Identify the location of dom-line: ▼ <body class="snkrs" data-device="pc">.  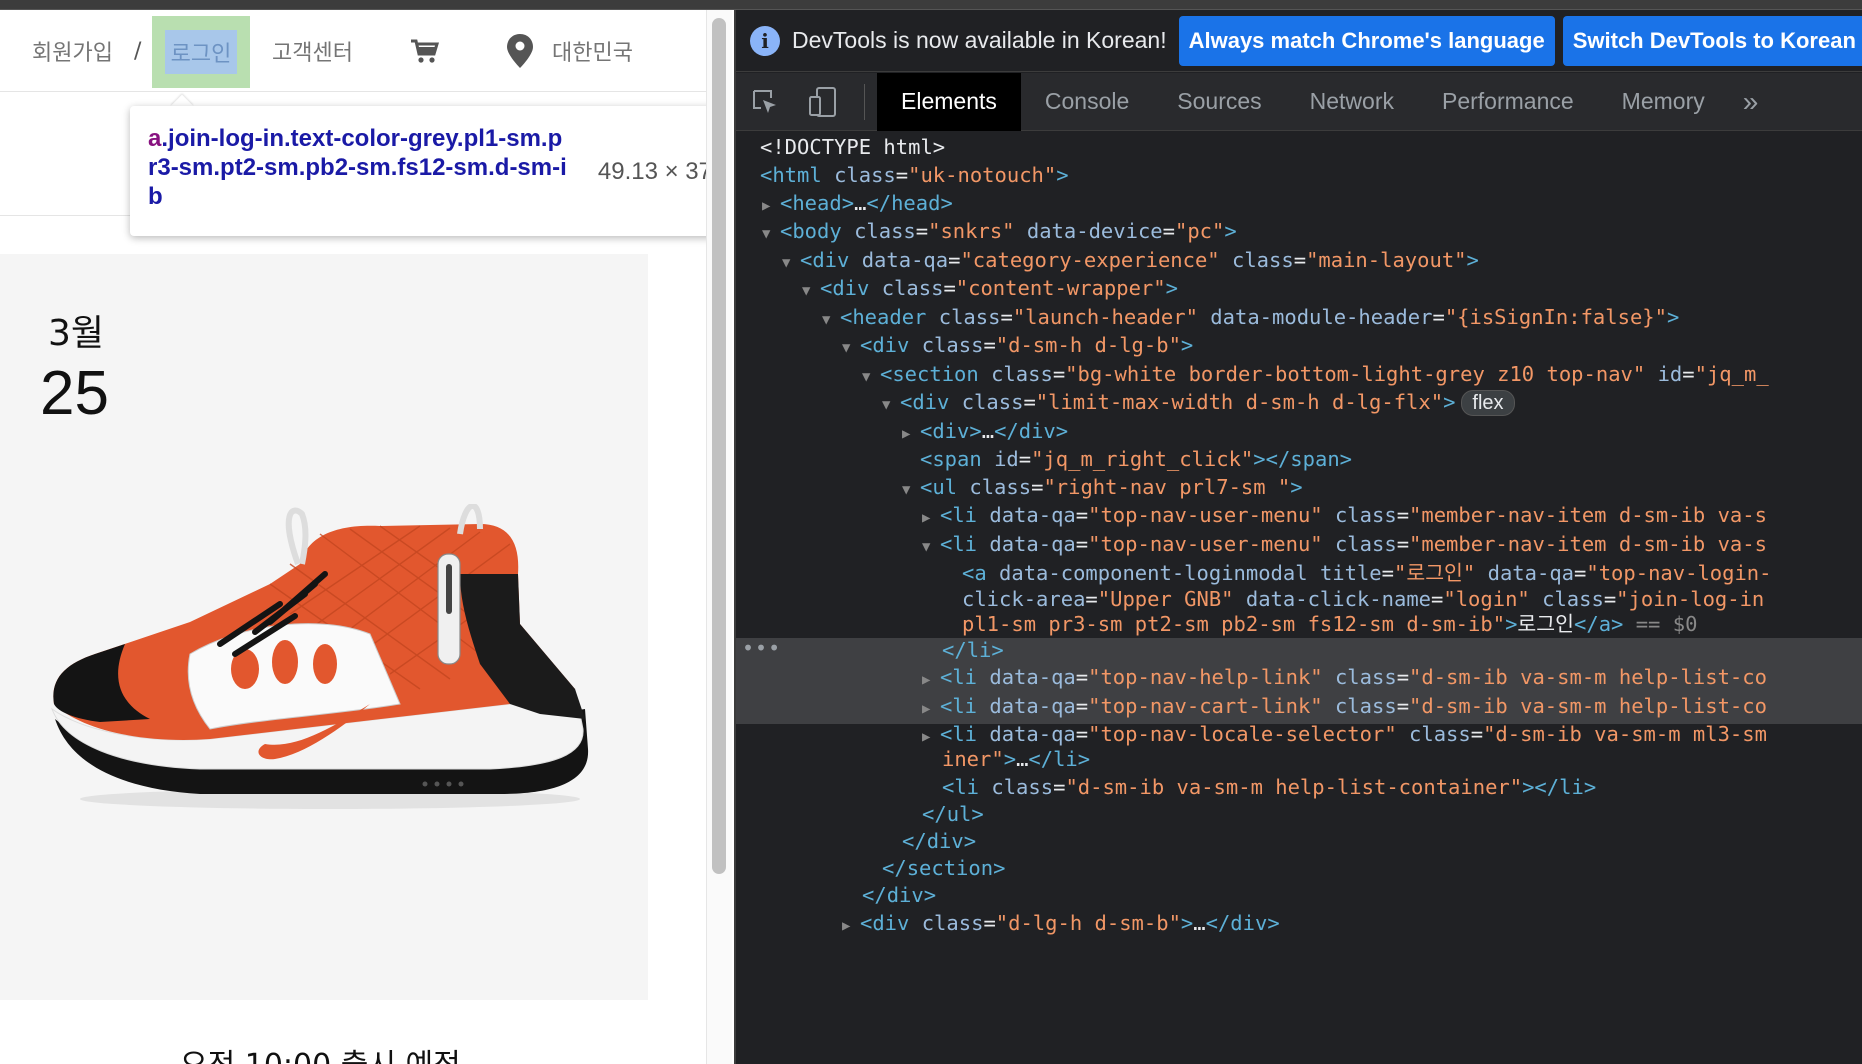
(999, 231).